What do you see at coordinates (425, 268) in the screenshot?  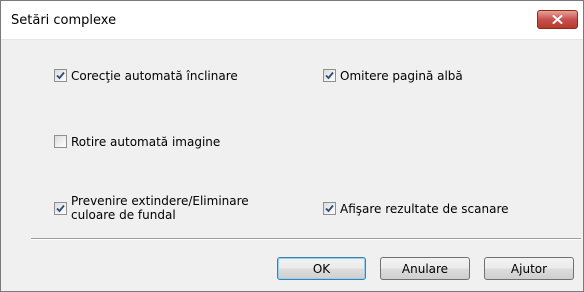 I see `cancel-button: Anulare` at bounding box center [425, 268].